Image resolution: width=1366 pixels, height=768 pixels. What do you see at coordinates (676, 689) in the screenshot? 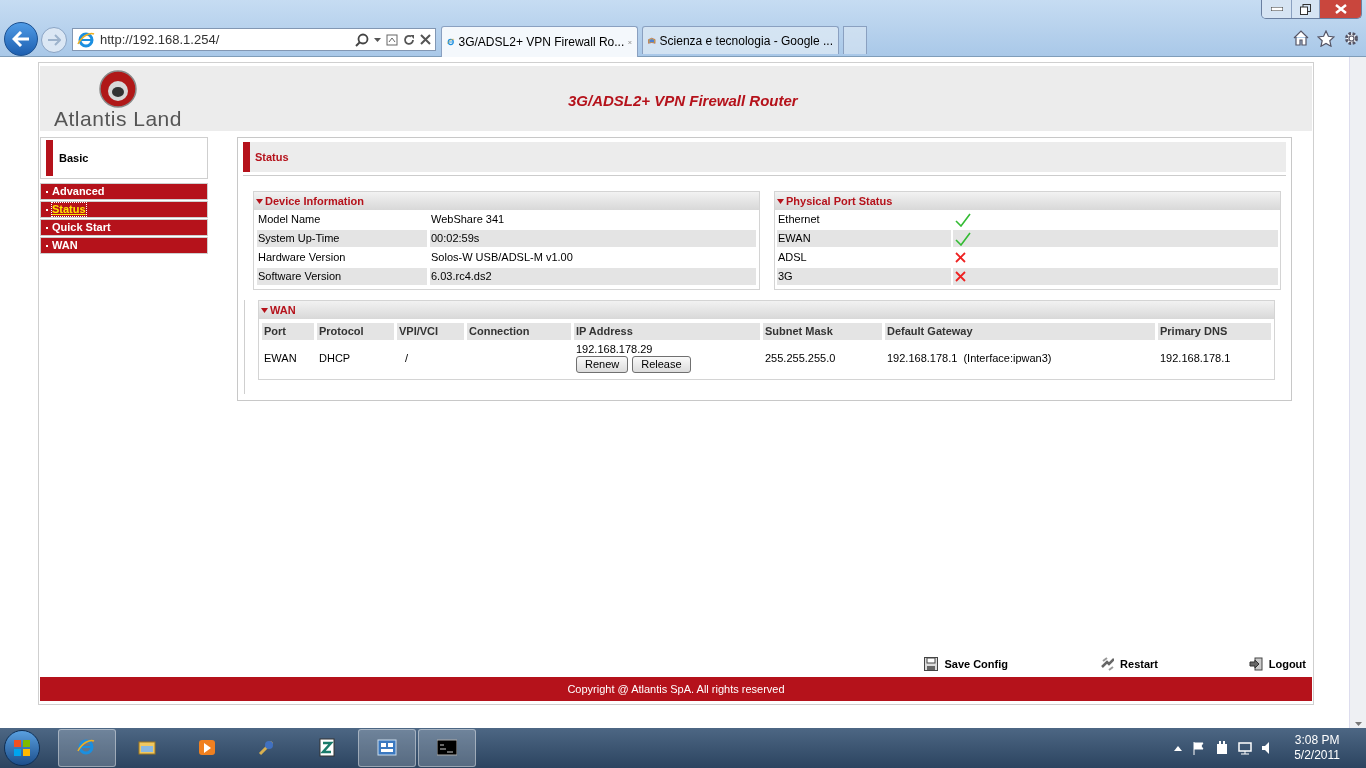
I see `copyright-text: Copyright @ Atlantis SpA. All rights reserved` at bounding box center [676, 689].